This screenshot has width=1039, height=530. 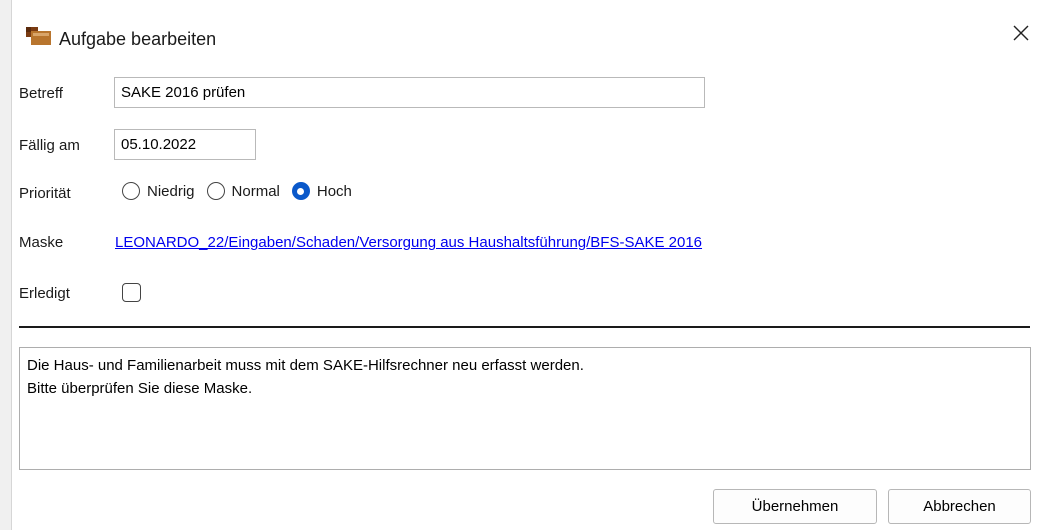 What do you see at coordinates (409, 92) in the screenshot?
I see `subject-input` at bounding box center [409, 92].